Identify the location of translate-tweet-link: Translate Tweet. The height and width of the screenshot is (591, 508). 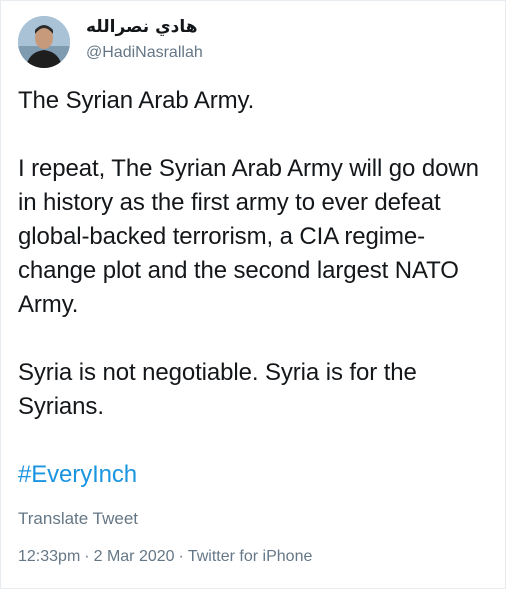
(78, 519).